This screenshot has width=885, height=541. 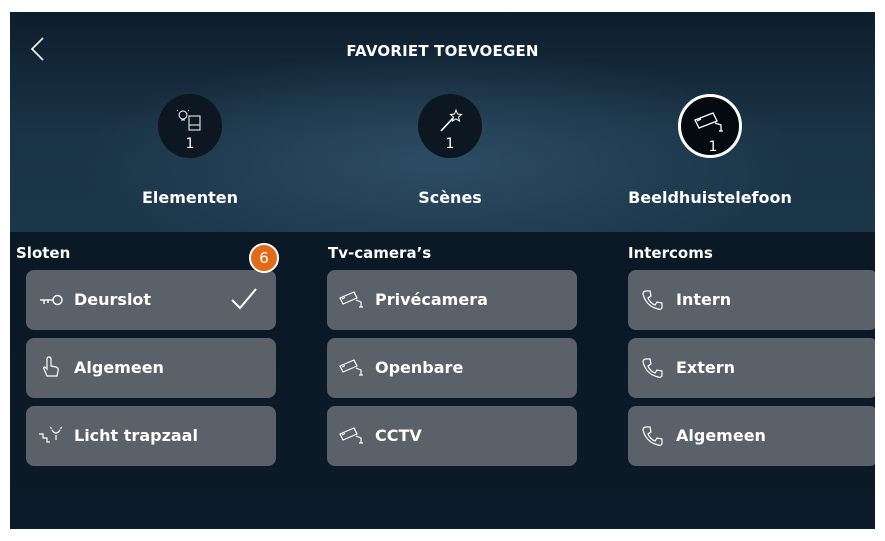 I want to click on tab-label: Beeldhuistelefoon, so click(x=710, y=197).